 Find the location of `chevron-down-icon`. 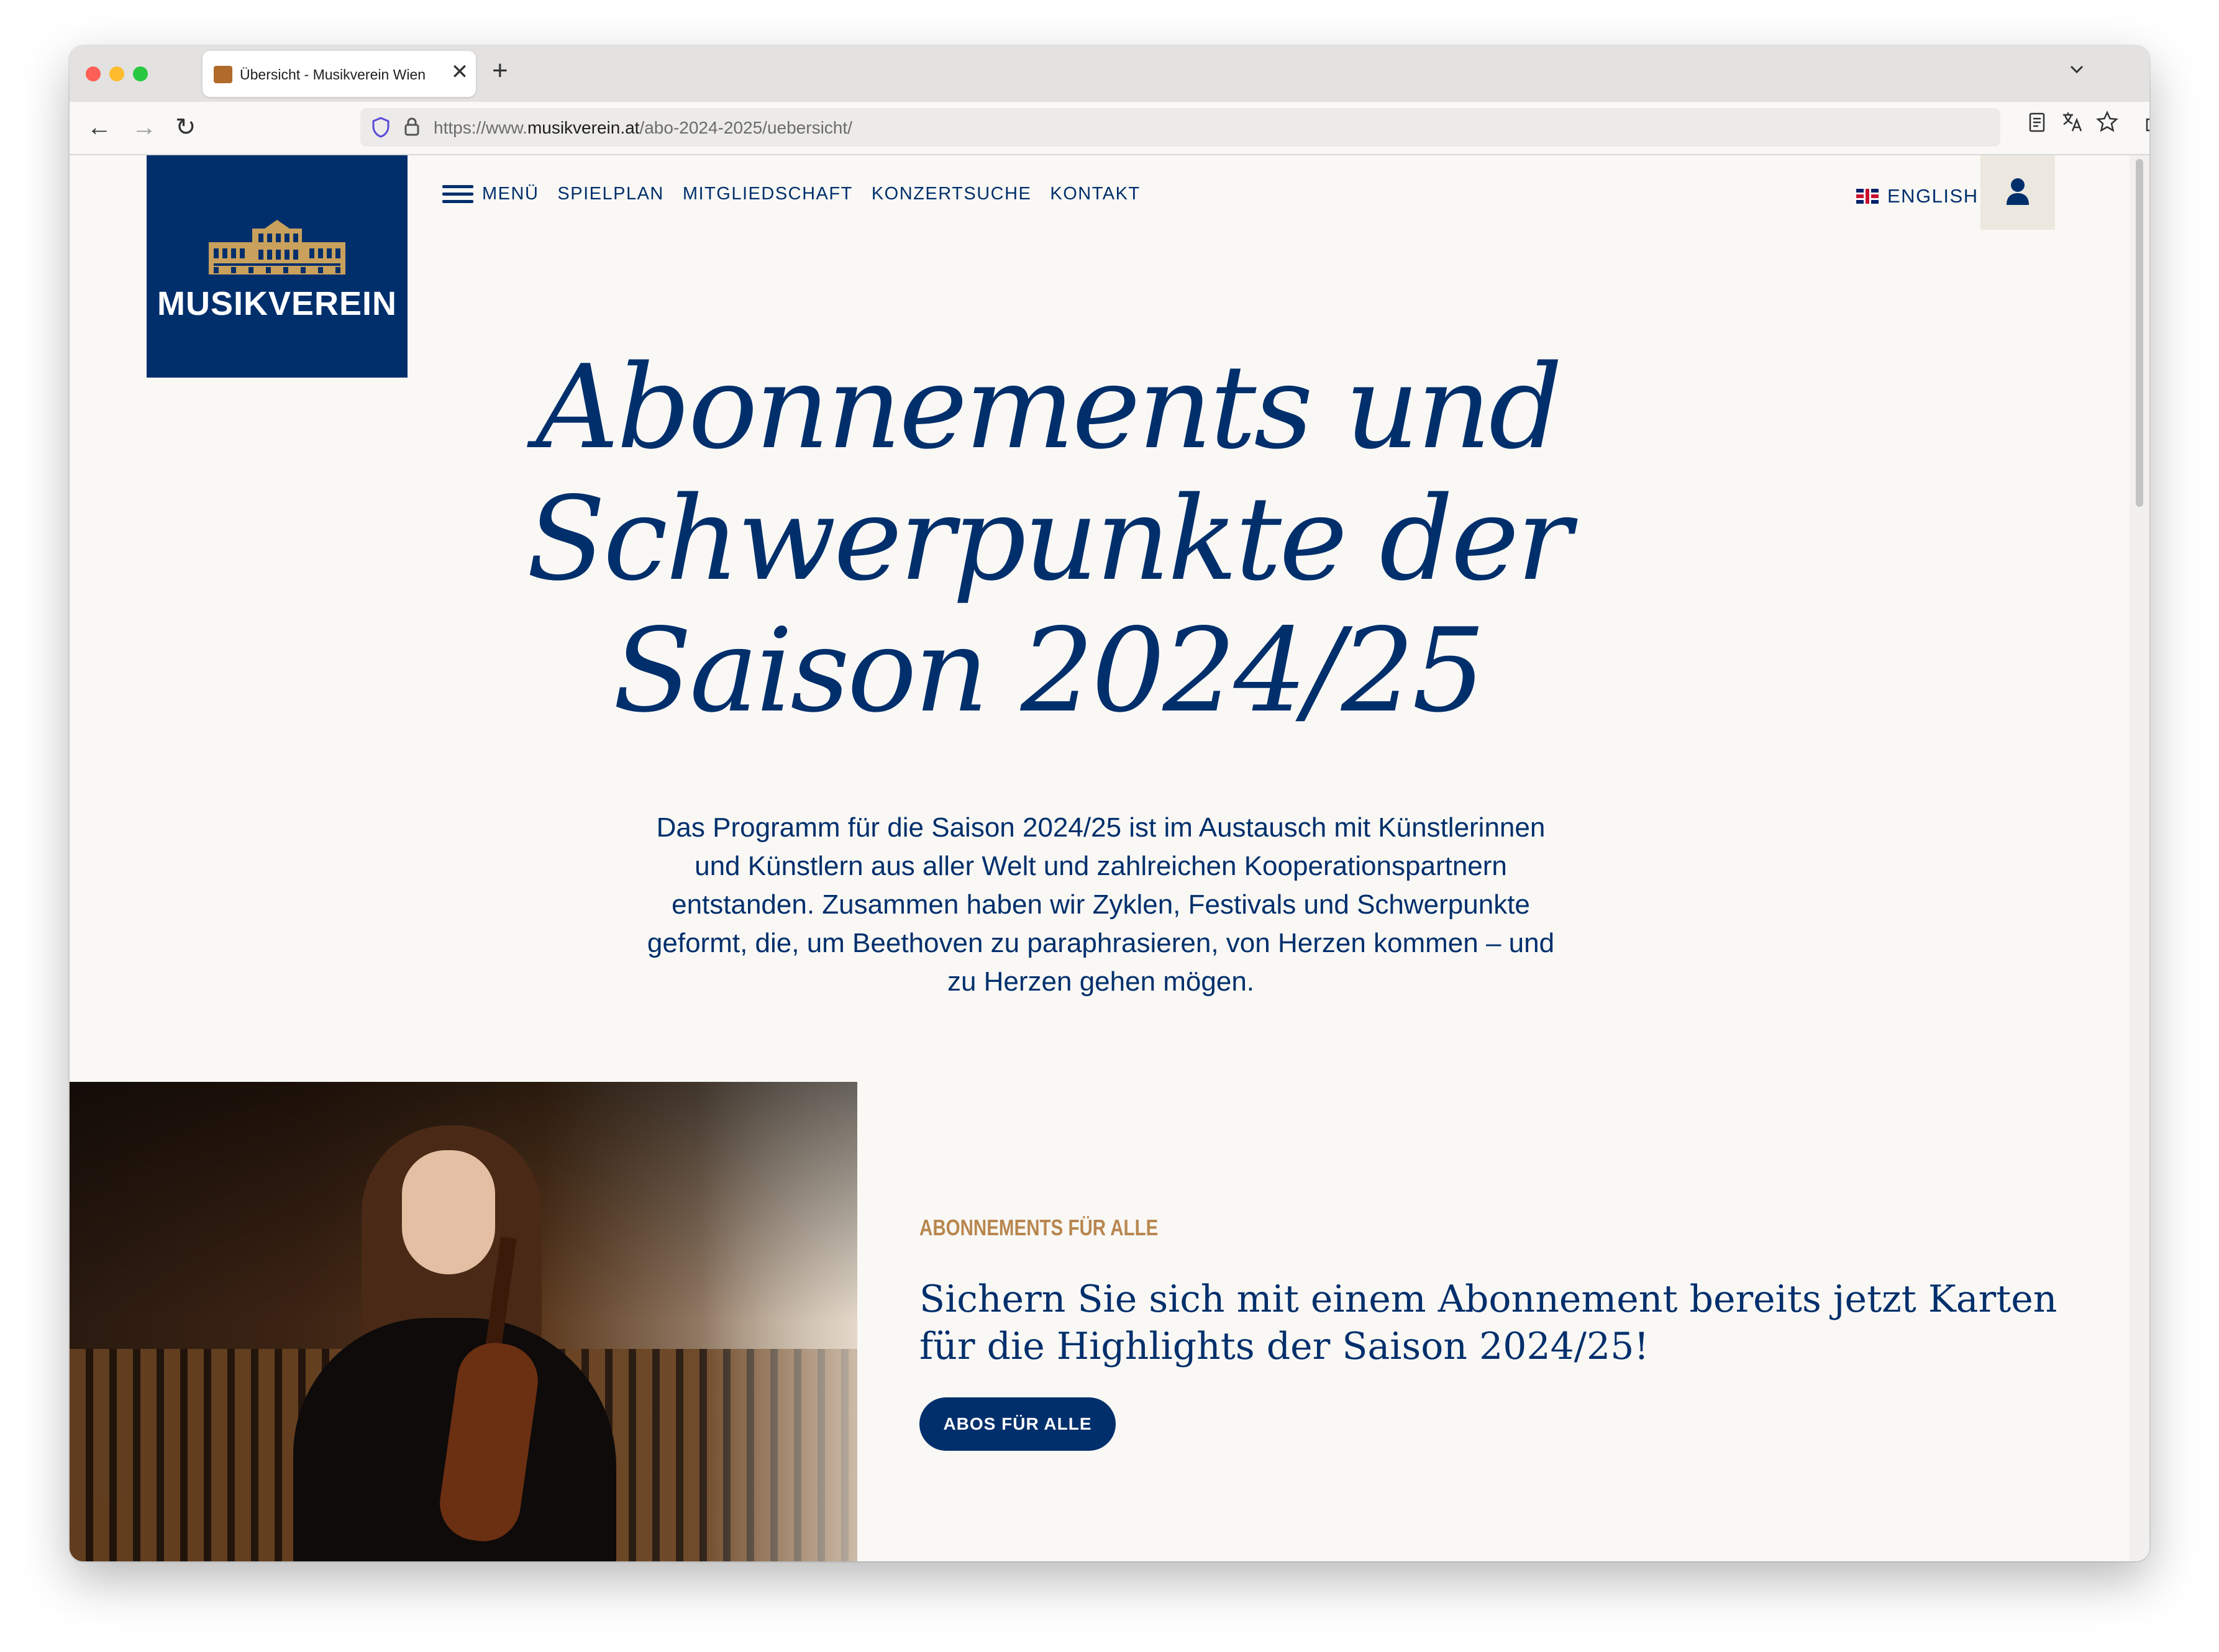

chevron-down-icon is located at coordinates (2076, 71).